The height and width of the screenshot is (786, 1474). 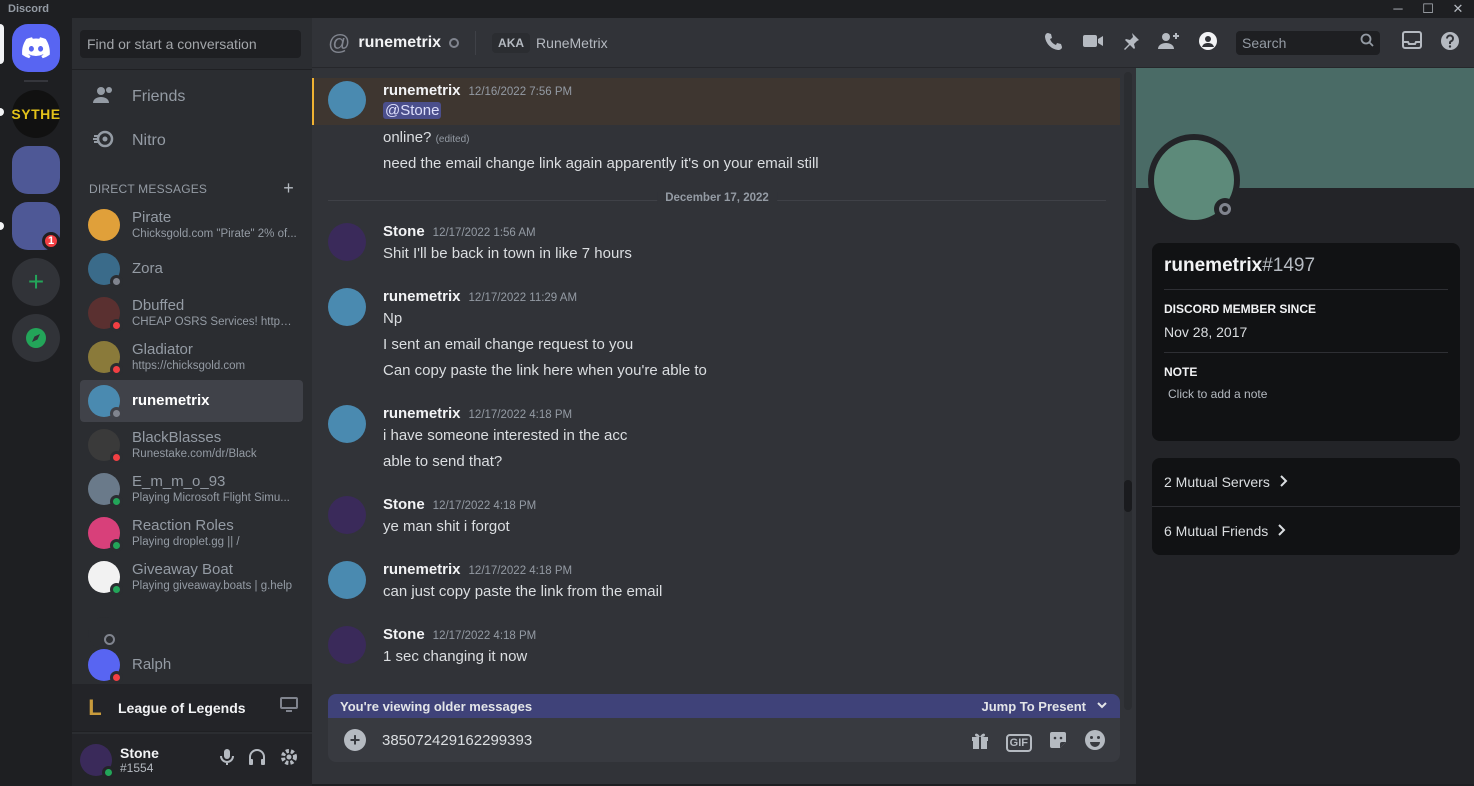 I want to click on explore-button, so click(x=36, y=338).